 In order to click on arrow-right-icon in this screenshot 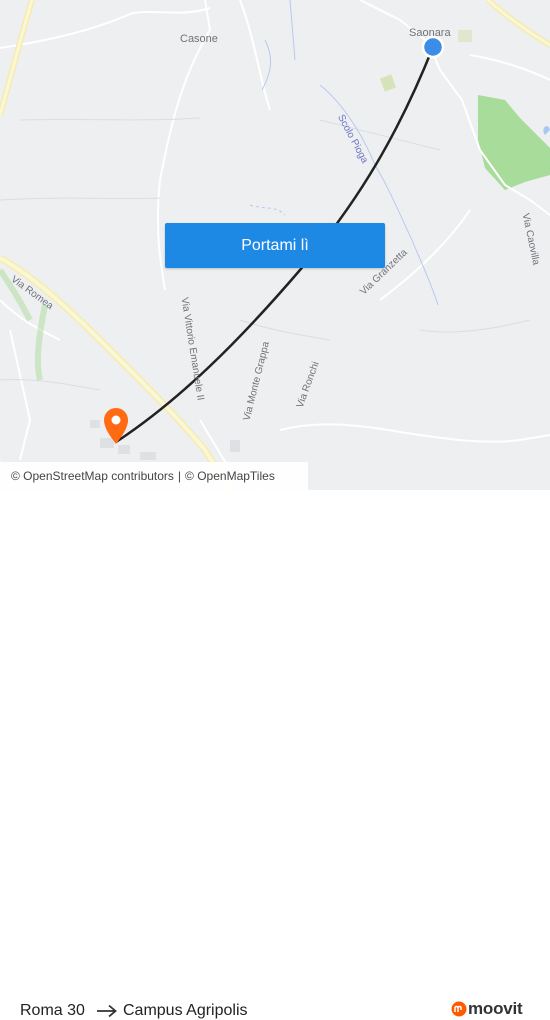, I will do `click(107, 1011)`.